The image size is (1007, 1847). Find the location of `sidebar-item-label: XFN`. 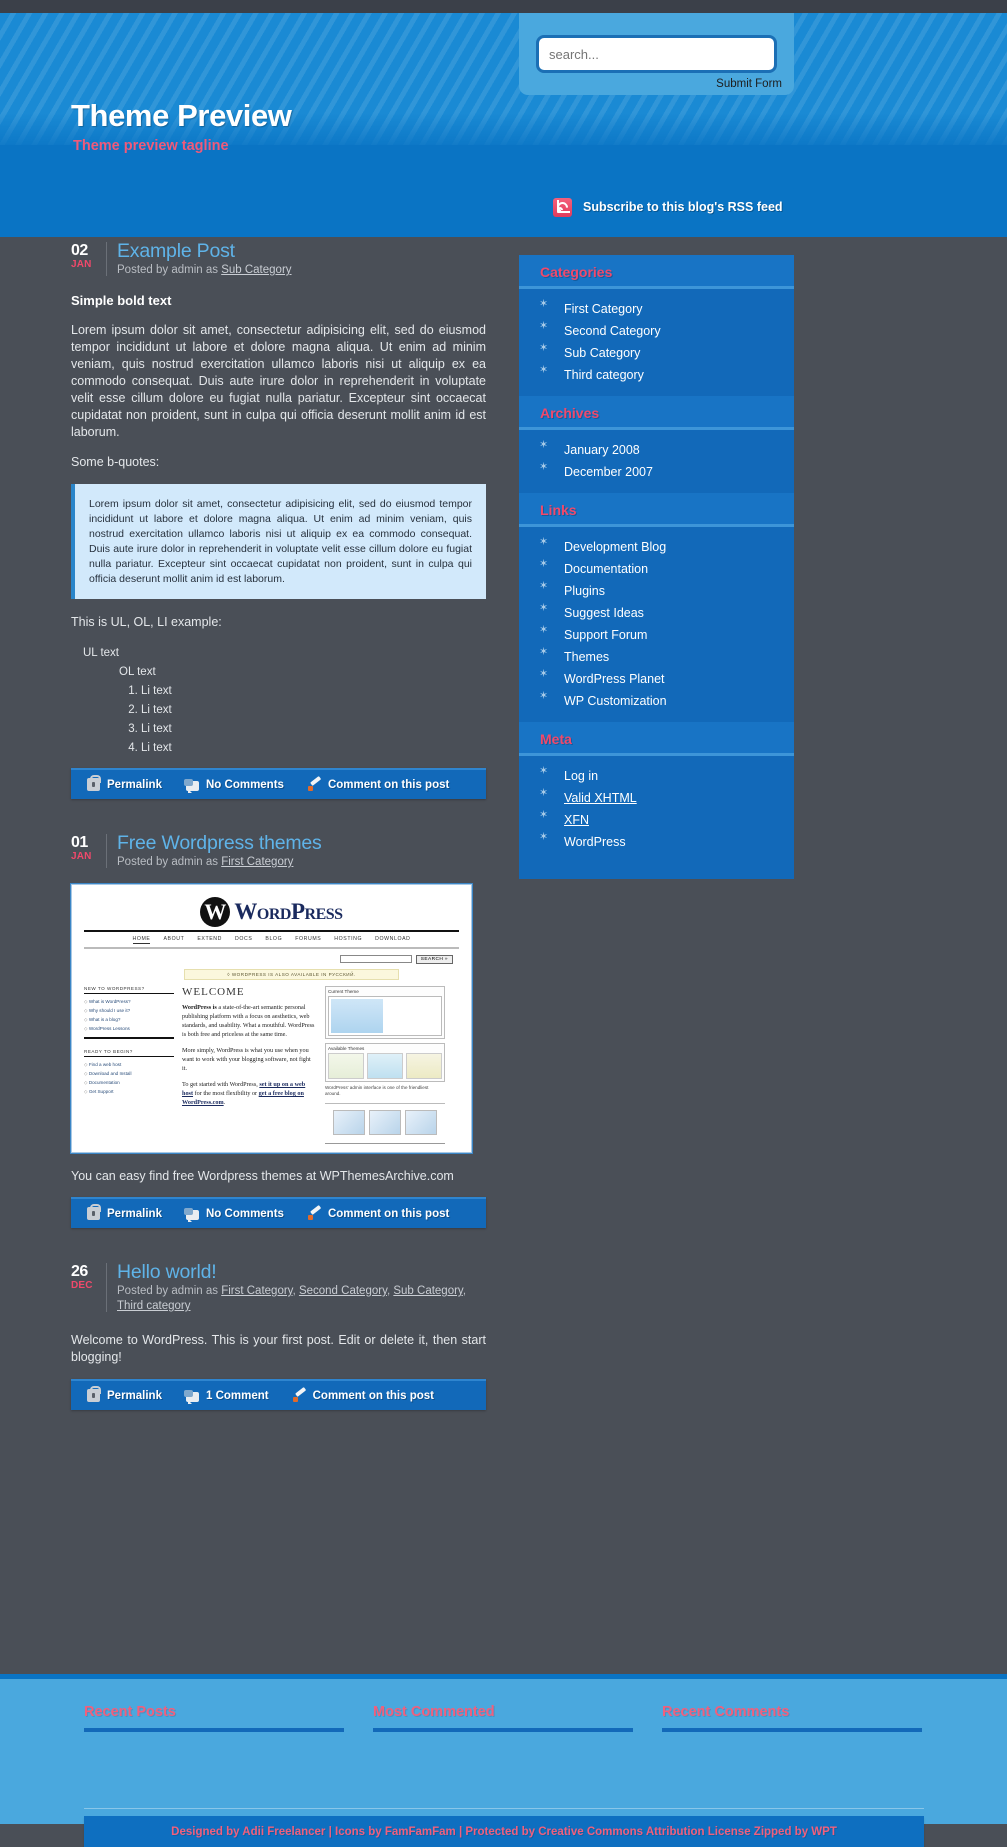

sidebar-item-label: XFN is located at coordinates (576, 820).